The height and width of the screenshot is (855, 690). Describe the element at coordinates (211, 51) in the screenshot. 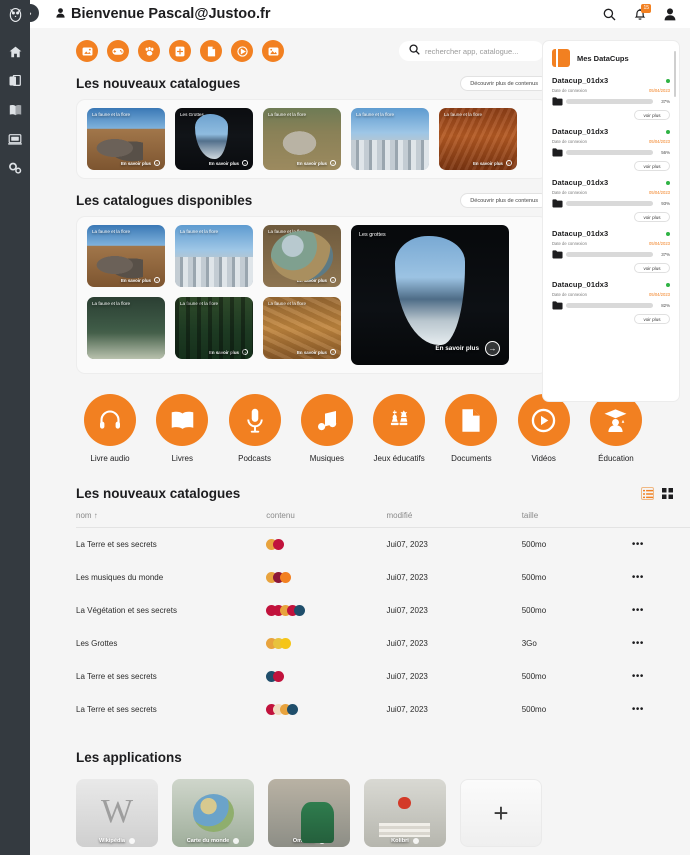

I see `file-icon` at that location.